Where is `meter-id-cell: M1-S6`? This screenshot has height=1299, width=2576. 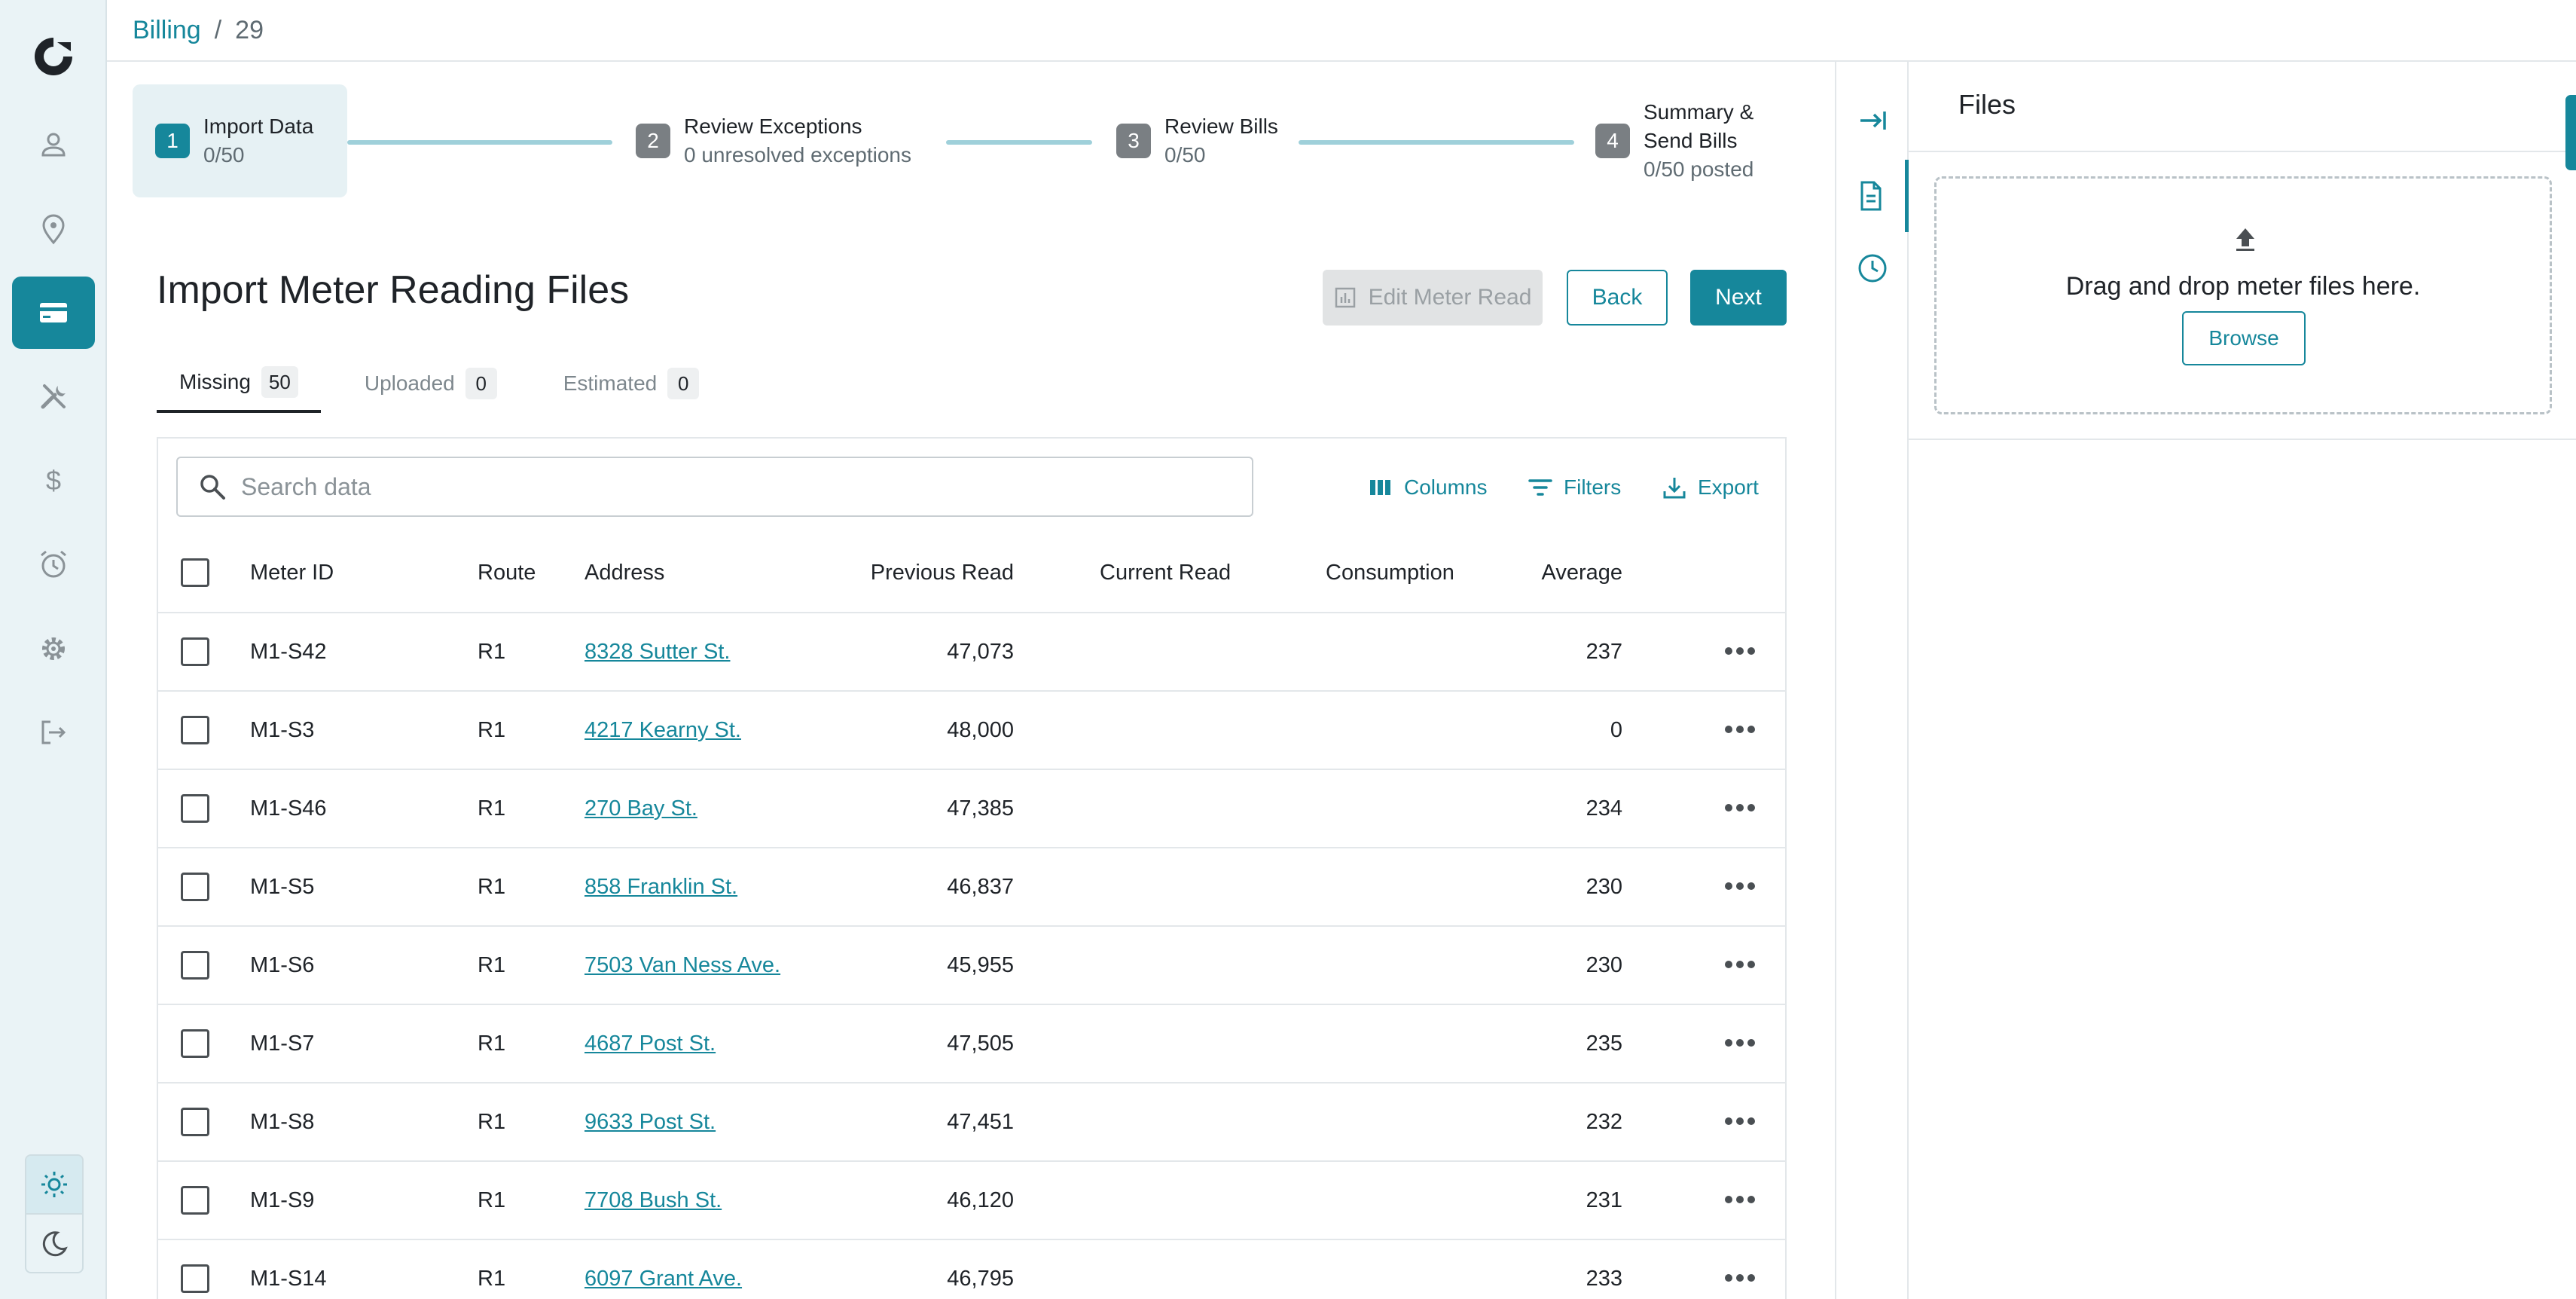 meter-id-cell: M1-S6 is located at coordinates (283, 965).